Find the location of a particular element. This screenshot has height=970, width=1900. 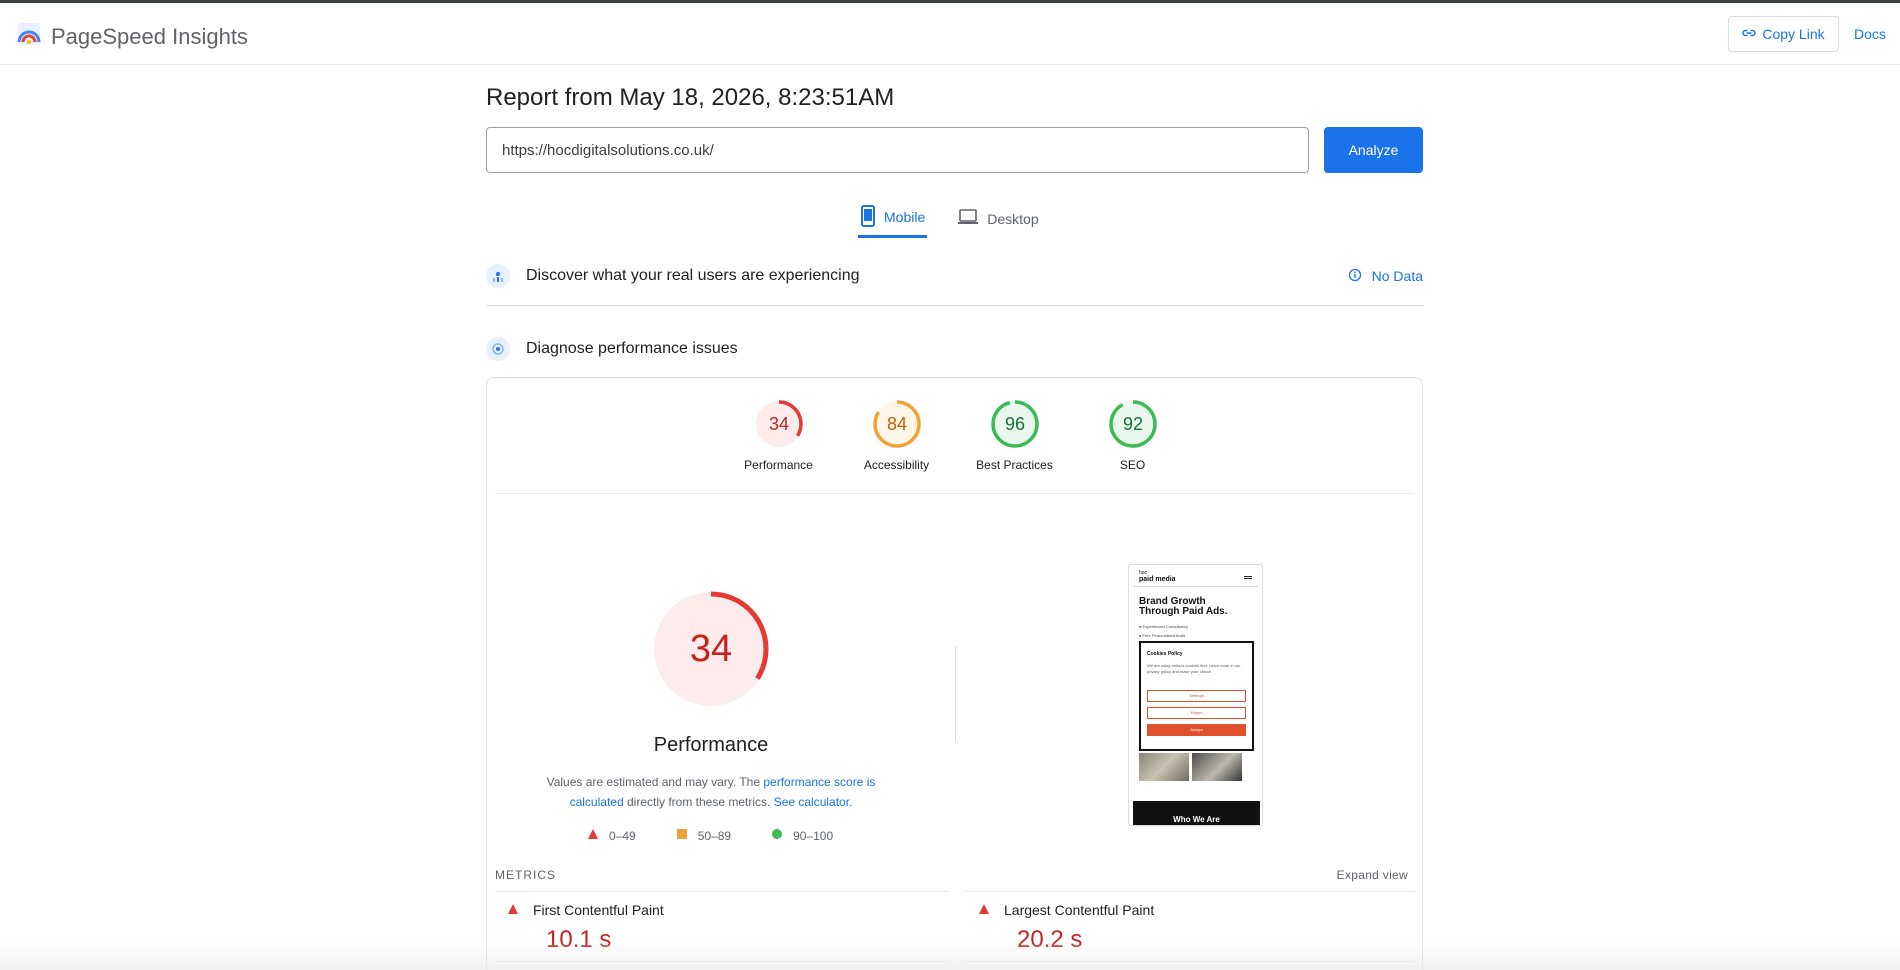

screenshot-footer: Who We Are is located at coordinates (1196, 813).